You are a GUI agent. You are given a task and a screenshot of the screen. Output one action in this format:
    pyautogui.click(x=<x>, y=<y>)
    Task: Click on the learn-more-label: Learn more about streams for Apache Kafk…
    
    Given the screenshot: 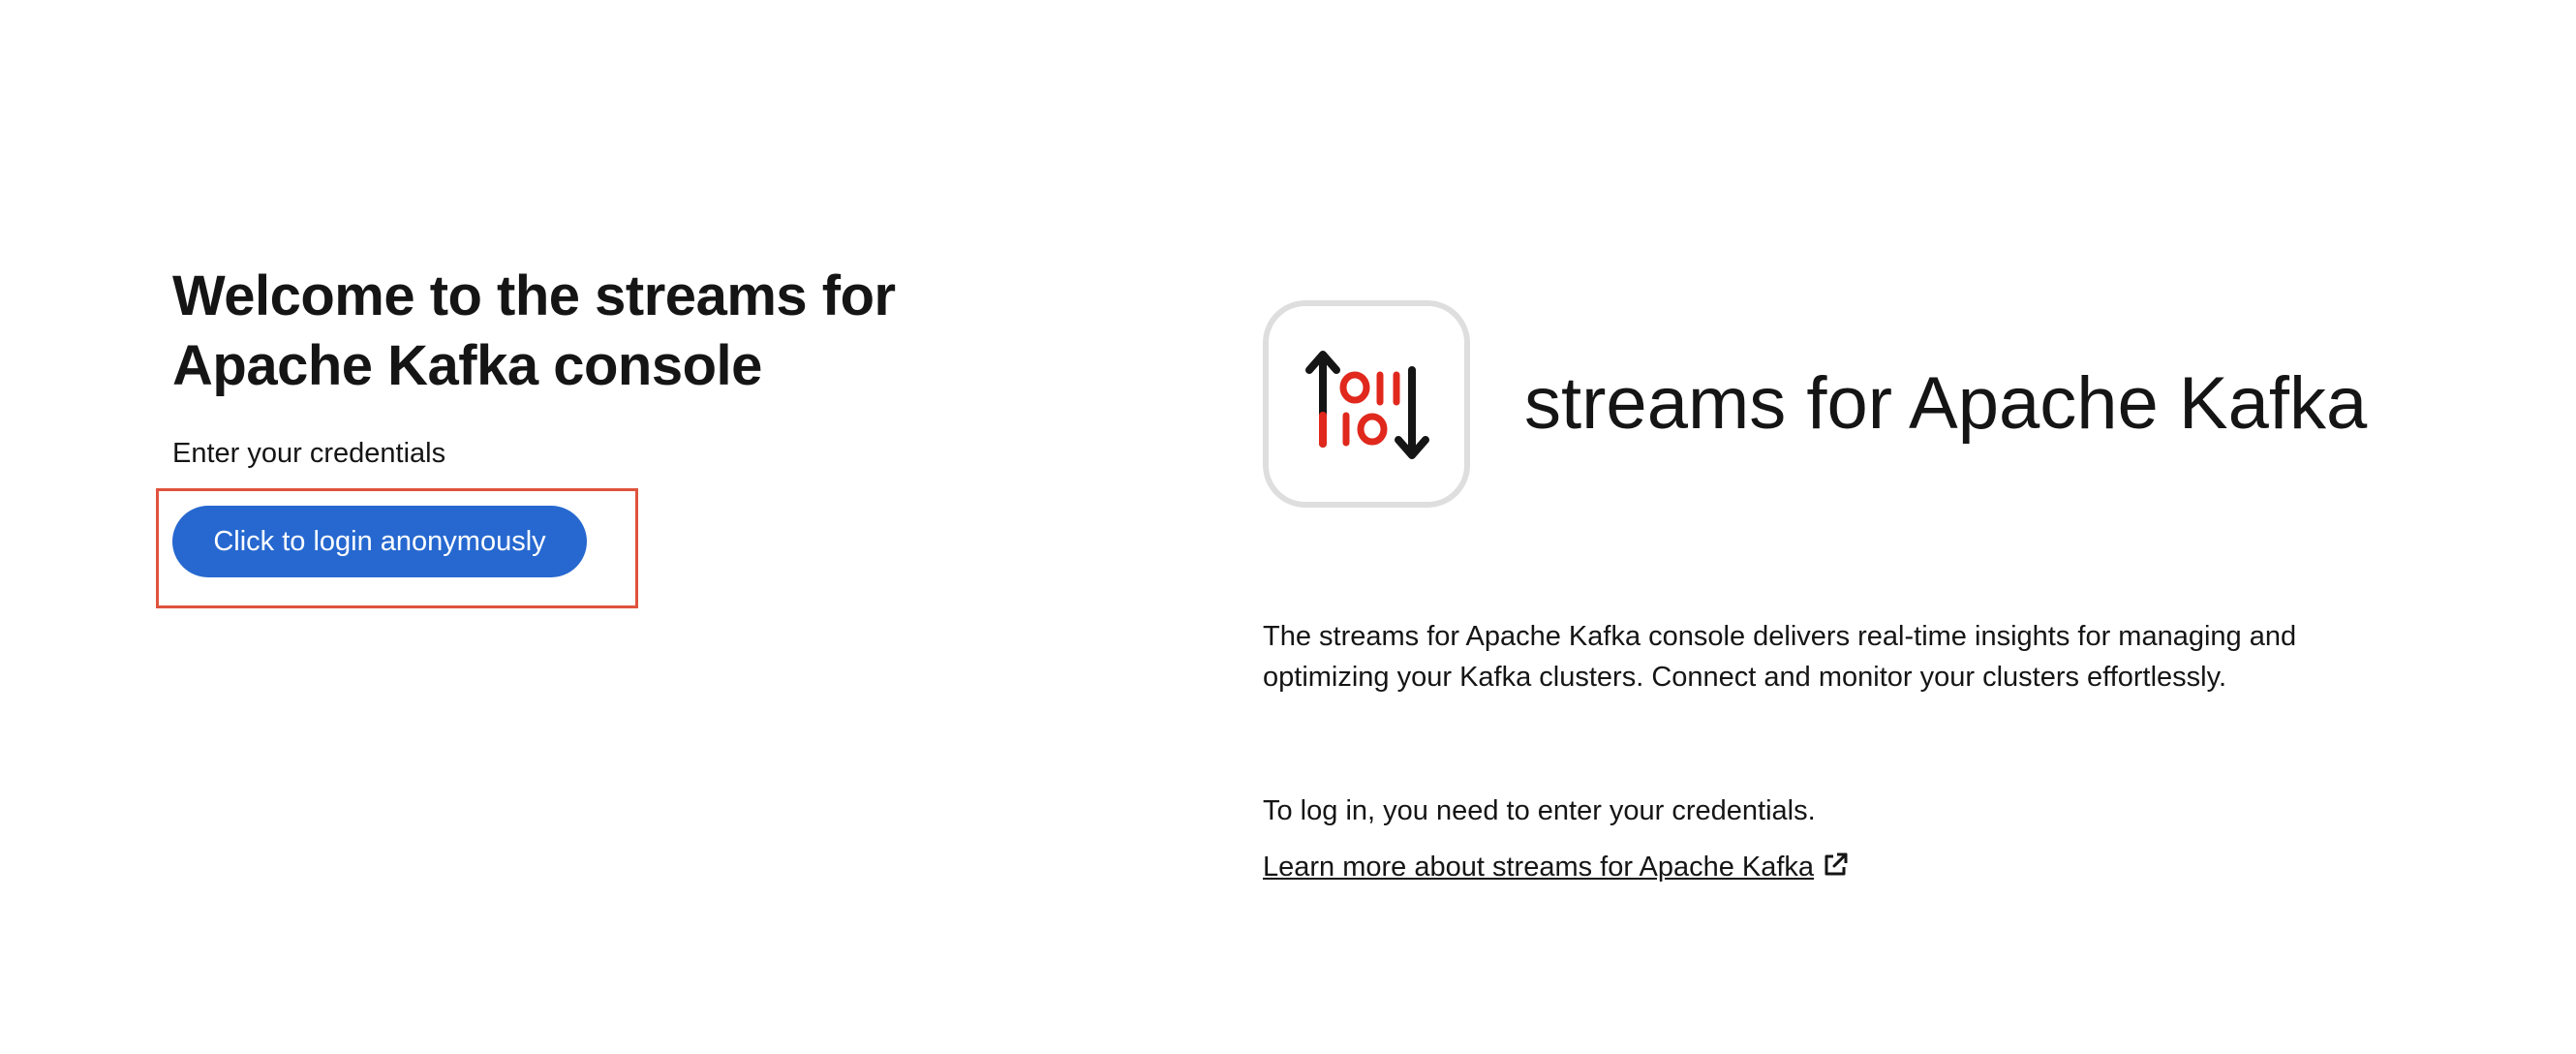 What is the action you would take?
    pyautogui.click(x=1539, y=867)
    